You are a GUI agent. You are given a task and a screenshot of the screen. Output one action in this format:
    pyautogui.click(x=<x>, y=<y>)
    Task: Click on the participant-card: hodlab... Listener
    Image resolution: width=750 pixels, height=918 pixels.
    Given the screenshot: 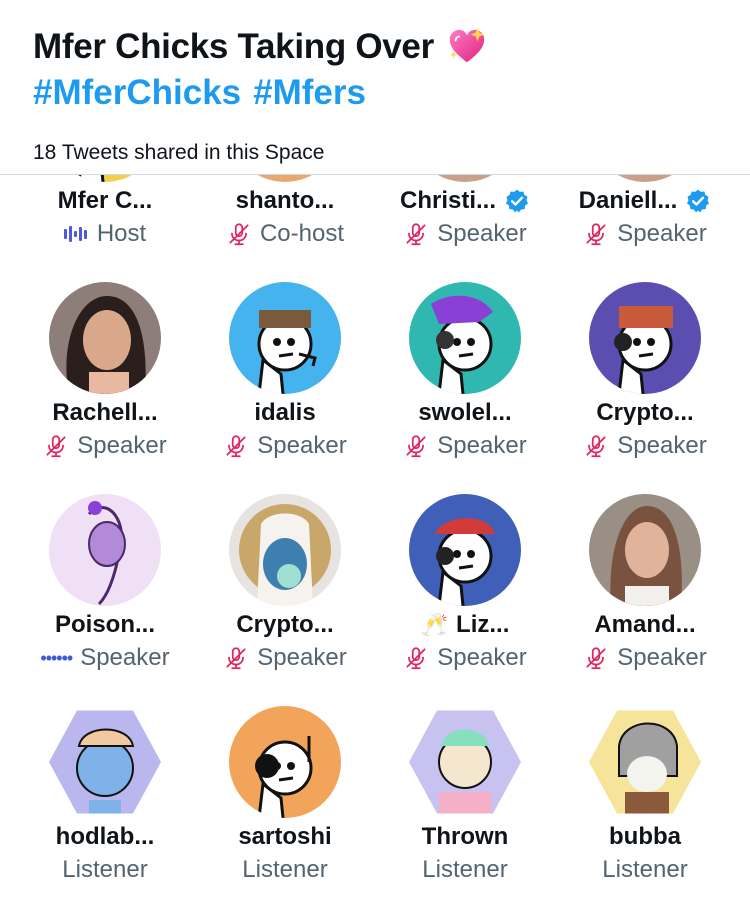 What is the action you would take?
    pyautogui.click(x=105, y=812)
    